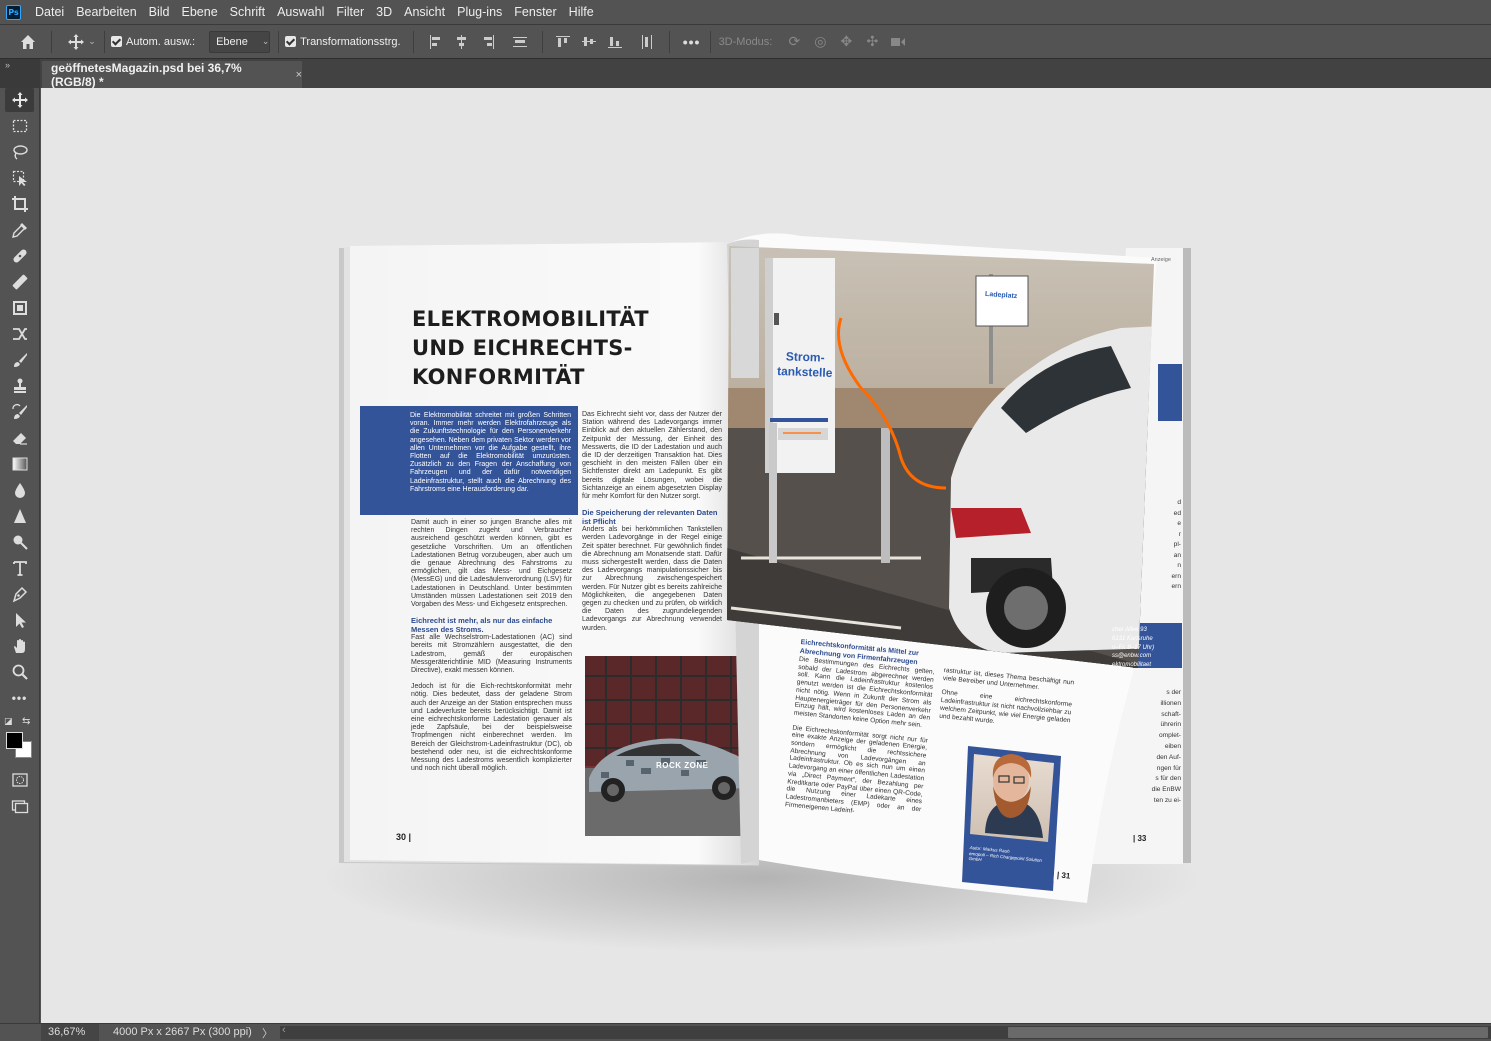 This screenshot has height=1041, width=1491. Describe the element at coordinates (563, 42) in the screenshot. I see `align-top-edges-icon` at that location.